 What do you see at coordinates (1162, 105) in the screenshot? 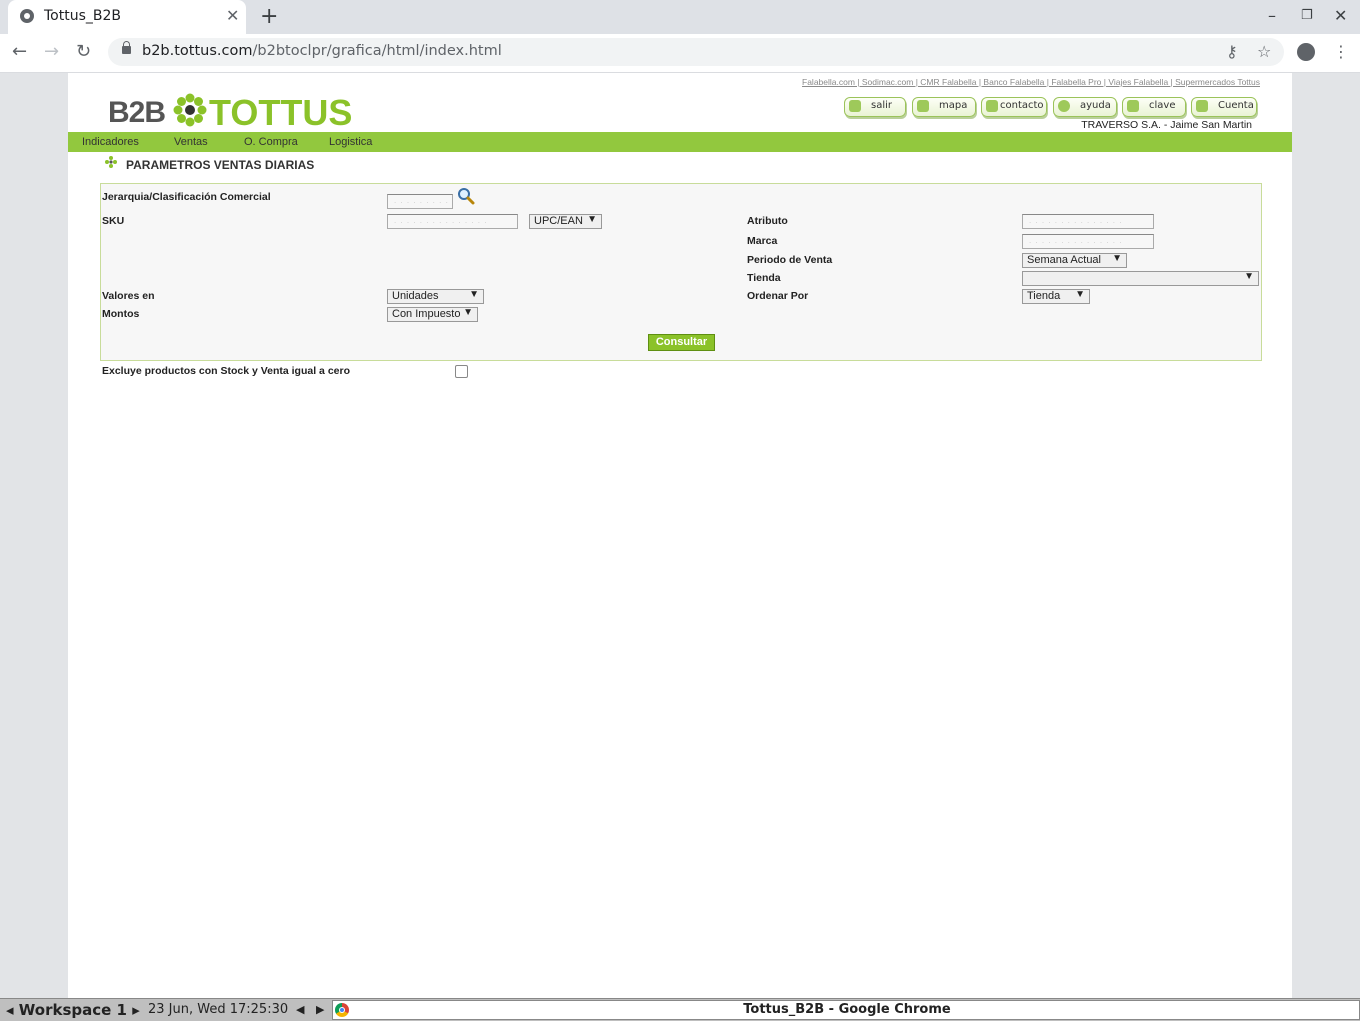
I see `clave-label: clave` at bounding box center [1162, 105].